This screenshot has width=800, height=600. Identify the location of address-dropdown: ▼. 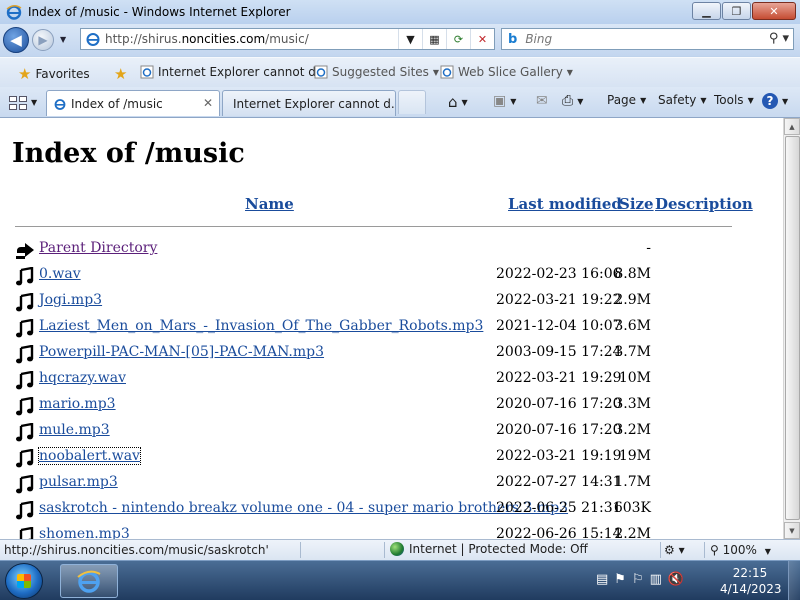
(410, 39).